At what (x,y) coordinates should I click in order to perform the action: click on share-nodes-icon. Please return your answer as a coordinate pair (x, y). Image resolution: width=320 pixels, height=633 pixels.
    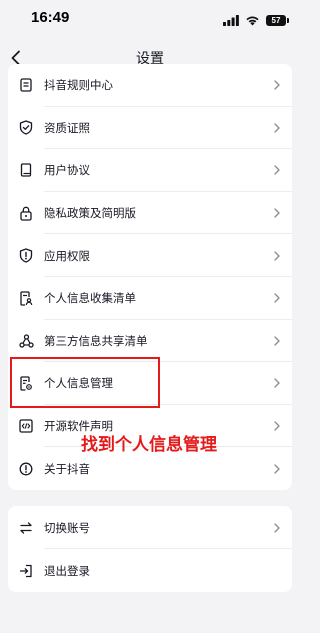
    Looking at the image, I should click on (26, 341).